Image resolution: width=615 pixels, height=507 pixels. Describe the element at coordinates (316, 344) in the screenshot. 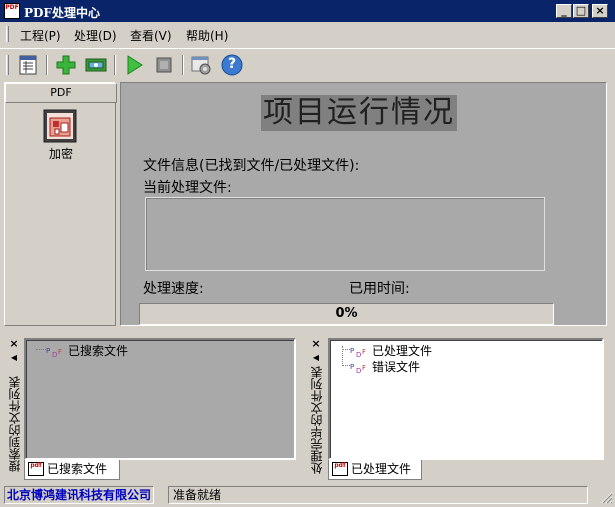

I see `done-dock-close-icon: ×` at that location.